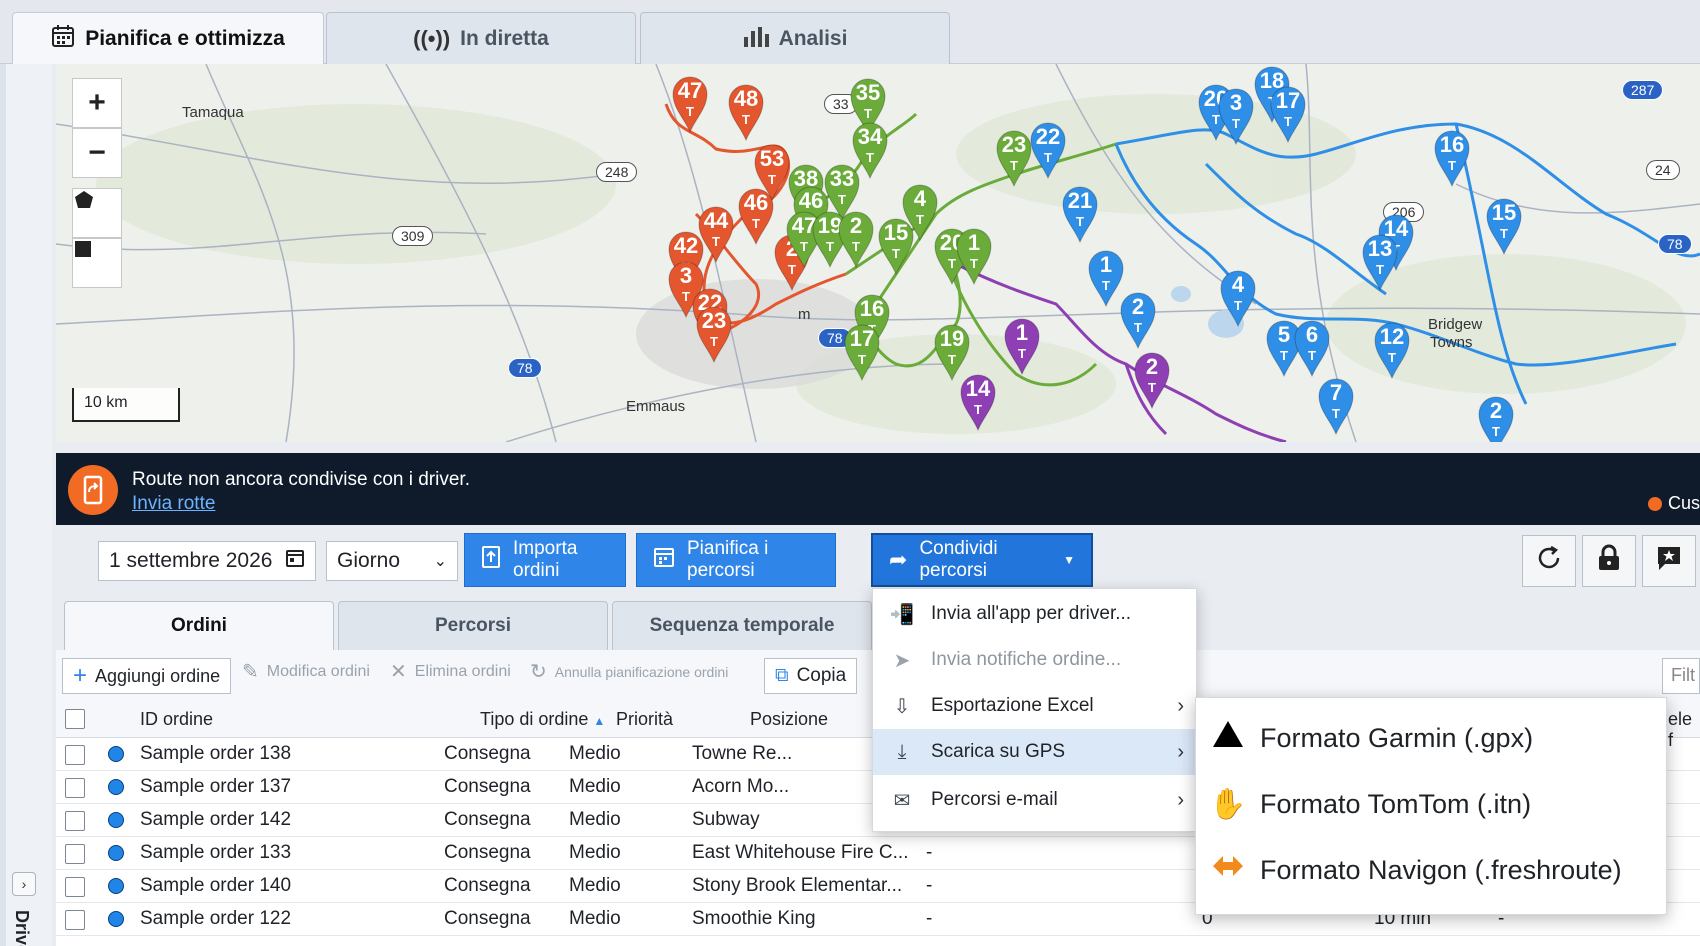  What do you see at coordinates (147, 676) in the screenshot?
I see `add-order-button: + Aggiungi ordine` at bounding box center [147, 676].